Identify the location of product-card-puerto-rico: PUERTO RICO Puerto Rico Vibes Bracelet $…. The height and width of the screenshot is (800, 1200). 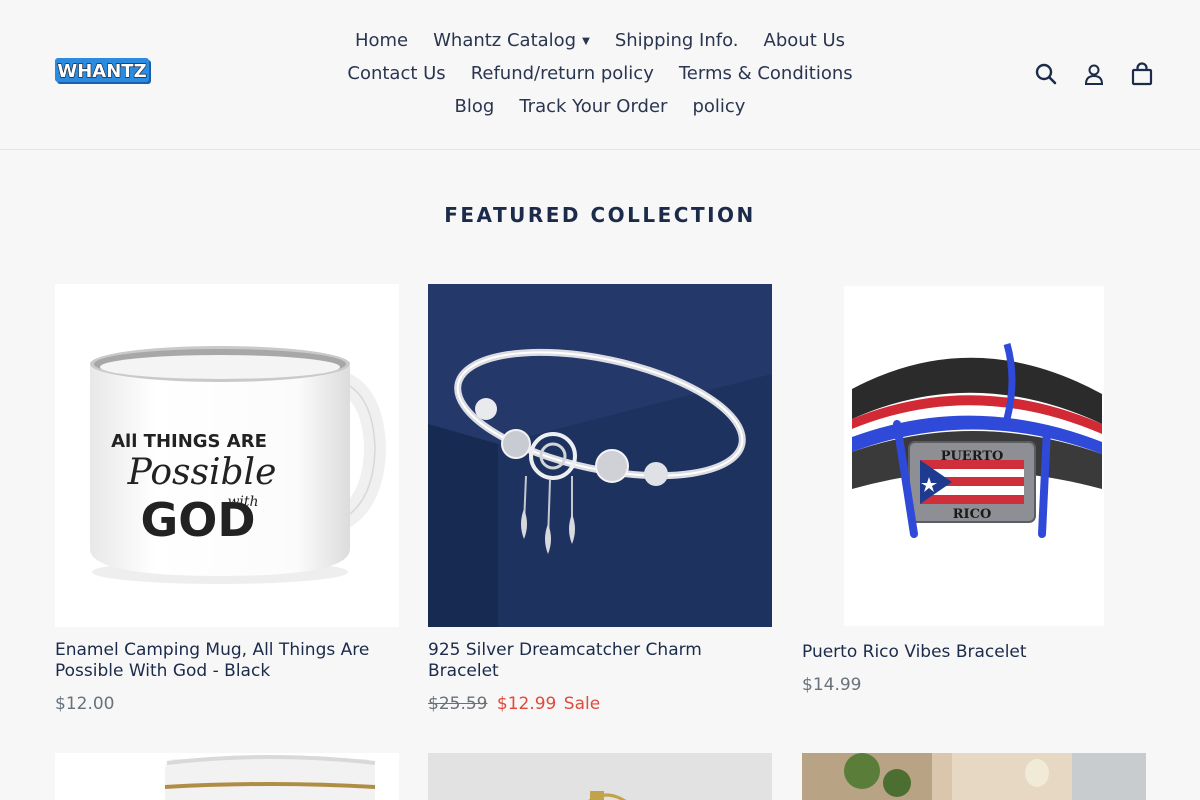
(974, 489).